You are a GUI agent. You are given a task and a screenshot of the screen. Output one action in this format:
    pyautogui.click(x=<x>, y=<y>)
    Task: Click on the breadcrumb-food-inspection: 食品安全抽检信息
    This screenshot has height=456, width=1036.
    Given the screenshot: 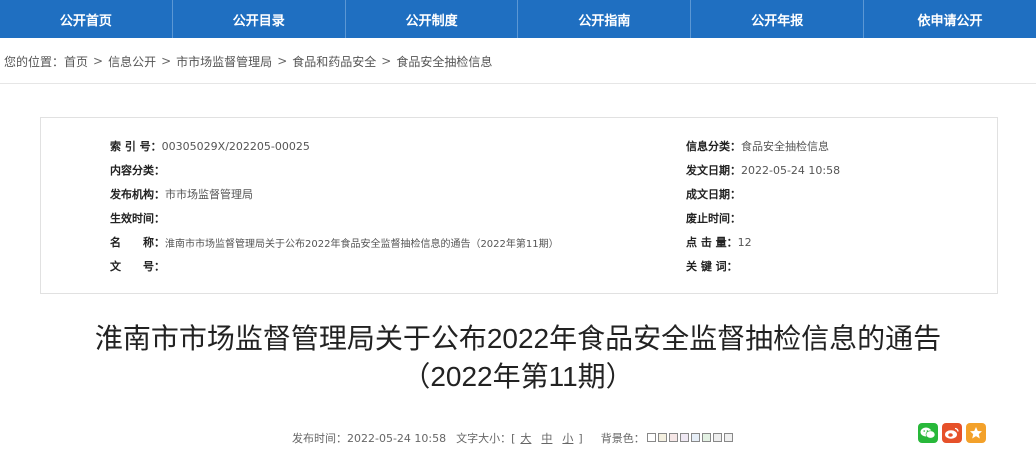 What is the action you would take?
    pyautogui.click(x=444, y=61)
    